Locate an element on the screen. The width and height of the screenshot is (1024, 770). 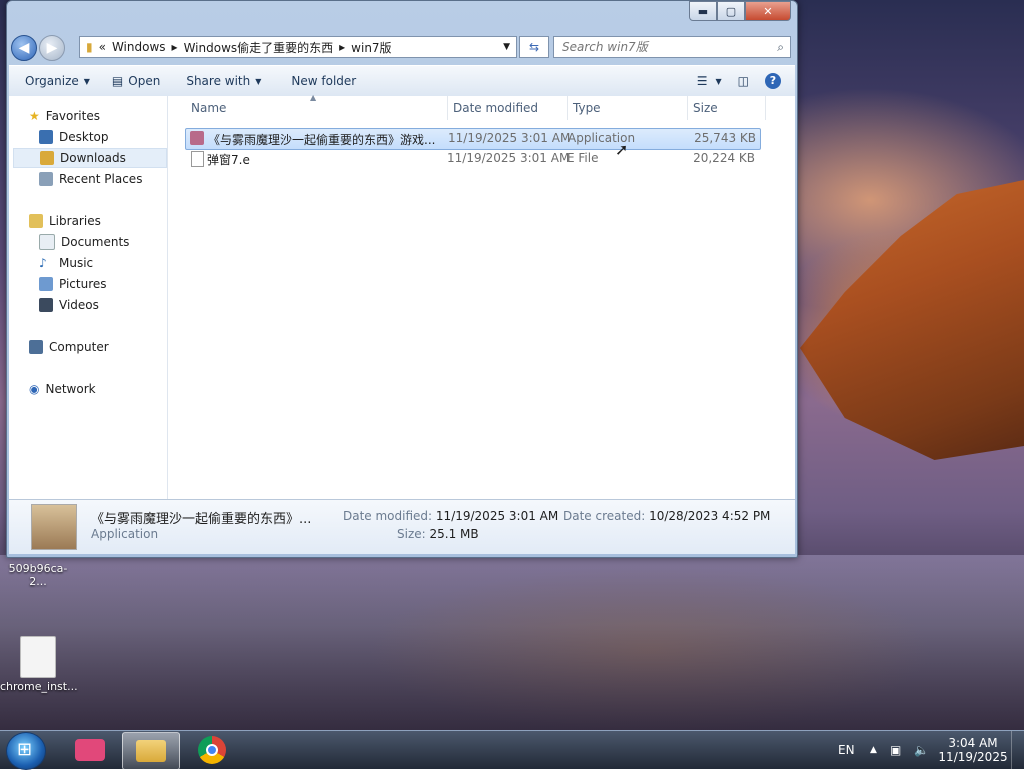
forward-button: ▶ is located at coordinates (52, 48).